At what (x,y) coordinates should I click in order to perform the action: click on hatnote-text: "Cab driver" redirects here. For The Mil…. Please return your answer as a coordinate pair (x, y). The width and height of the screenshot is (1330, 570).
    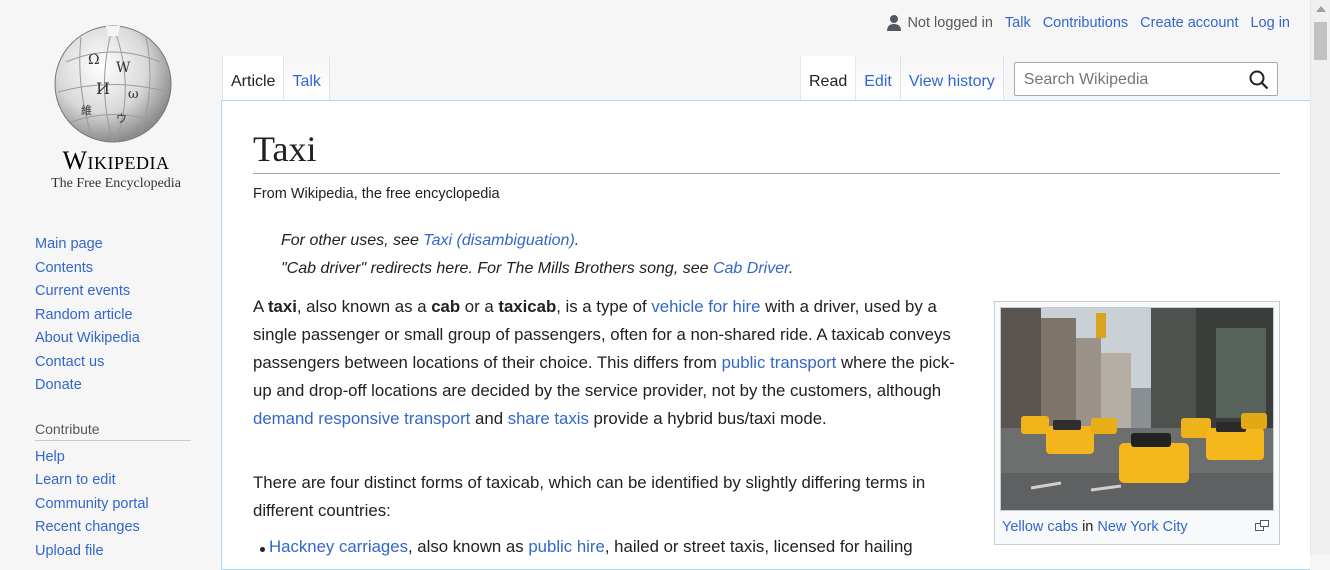
    Looking at the image, I should click on (497, 268).